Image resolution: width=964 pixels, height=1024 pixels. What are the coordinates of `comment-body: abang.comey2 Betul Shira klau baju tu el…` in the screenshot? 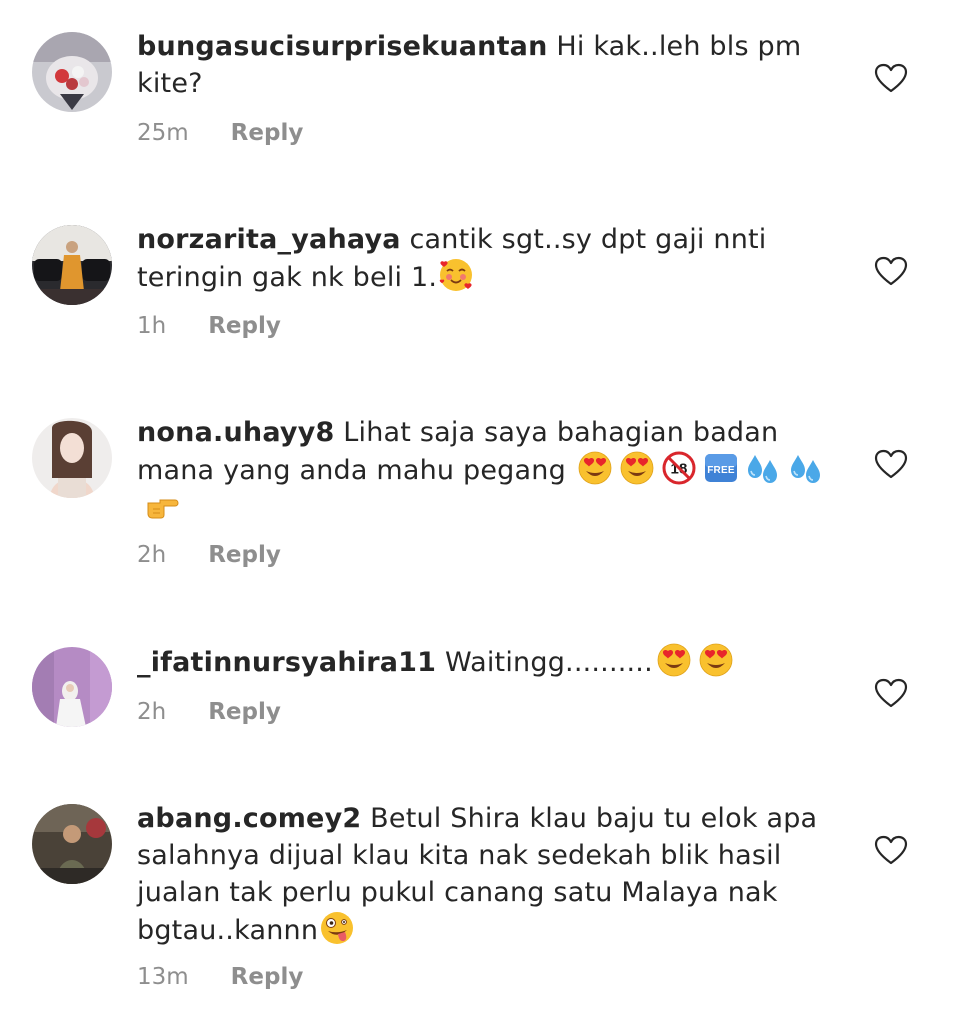 It's located at (487, 874).